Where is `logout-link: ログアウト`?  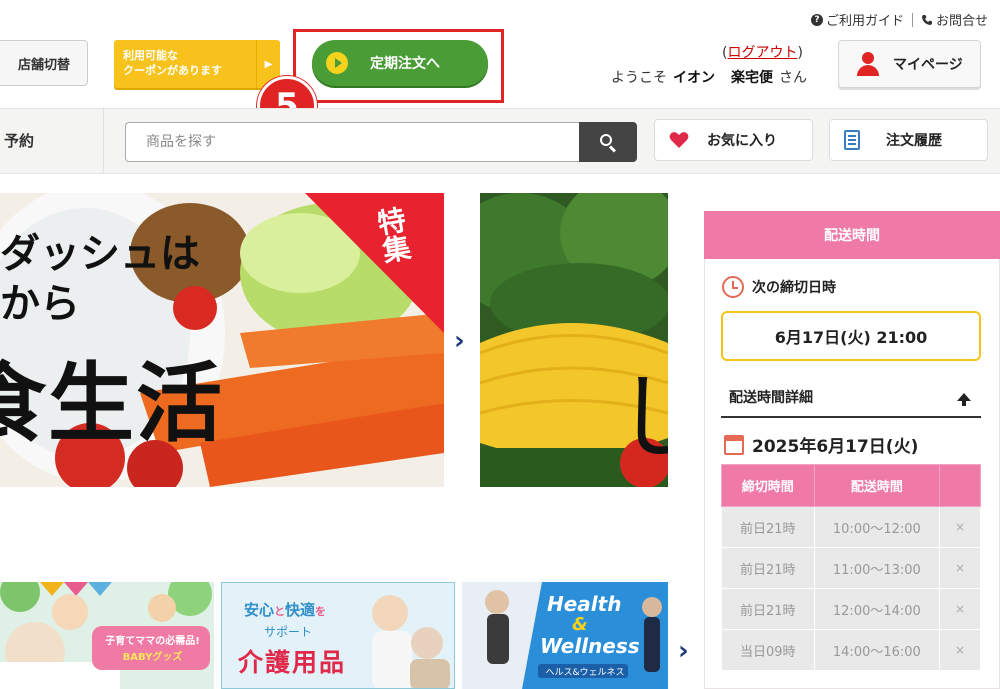
logout-link: ログアウト is located at coordinates (762, 53).